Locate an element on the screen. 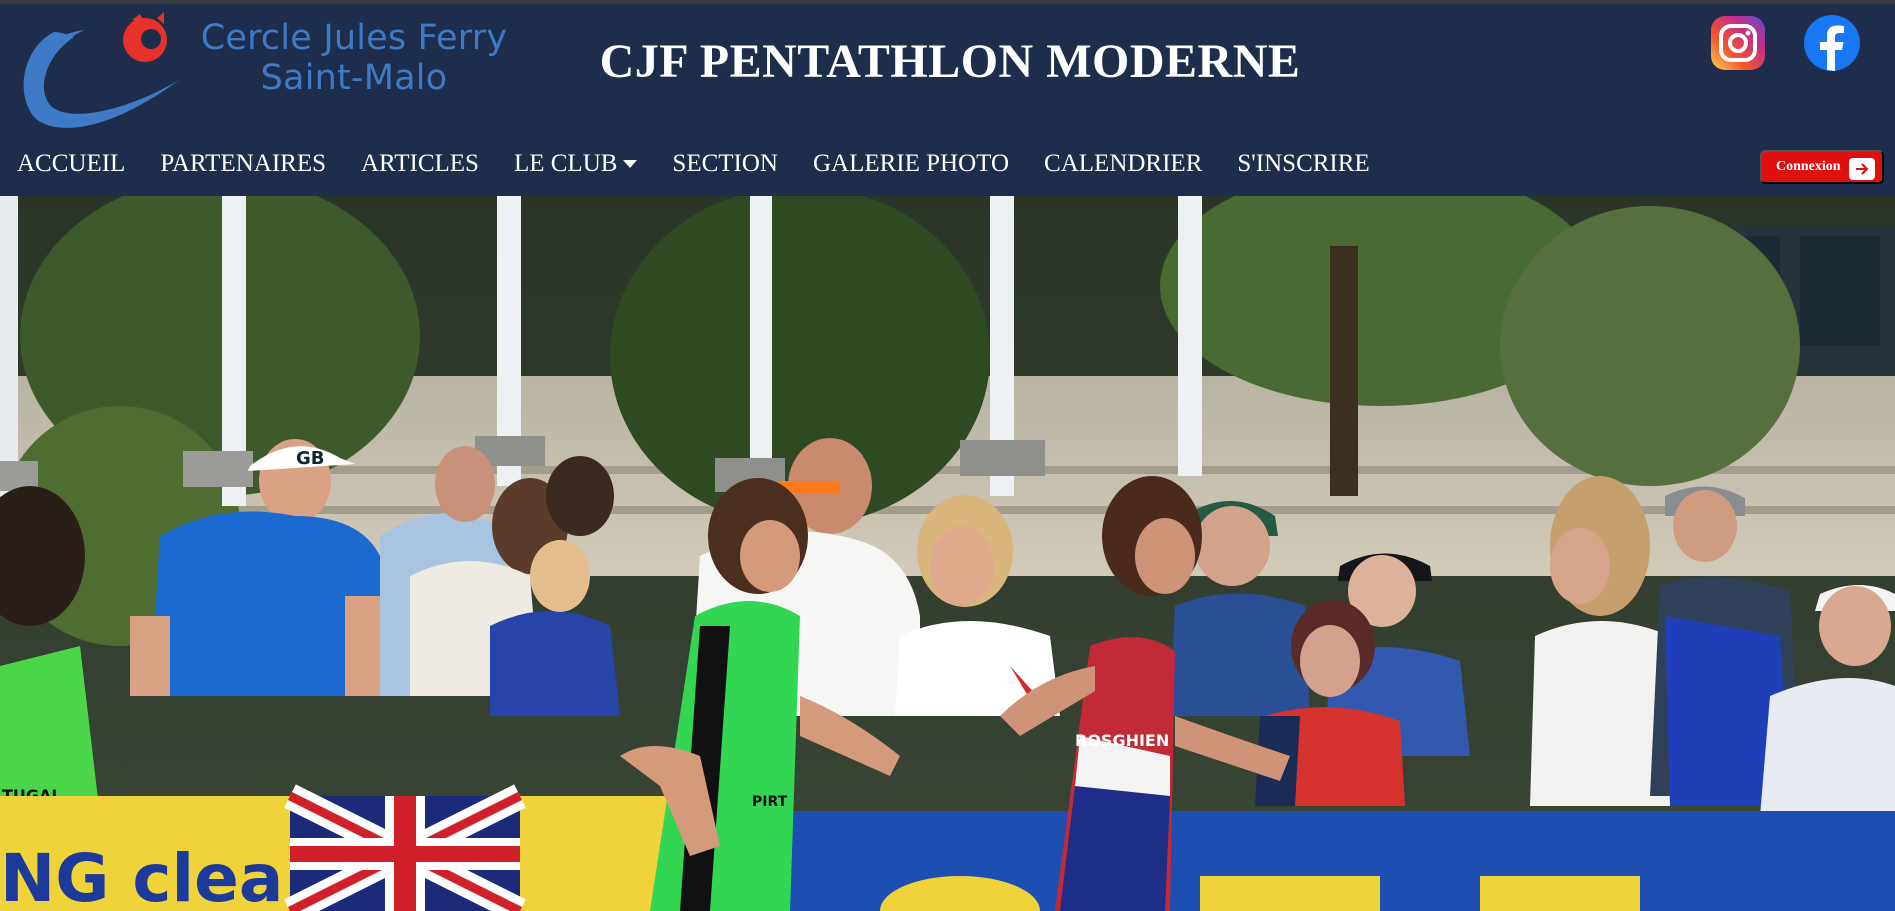  nav-label: LE CLUB is located at coordinates (565, 163).